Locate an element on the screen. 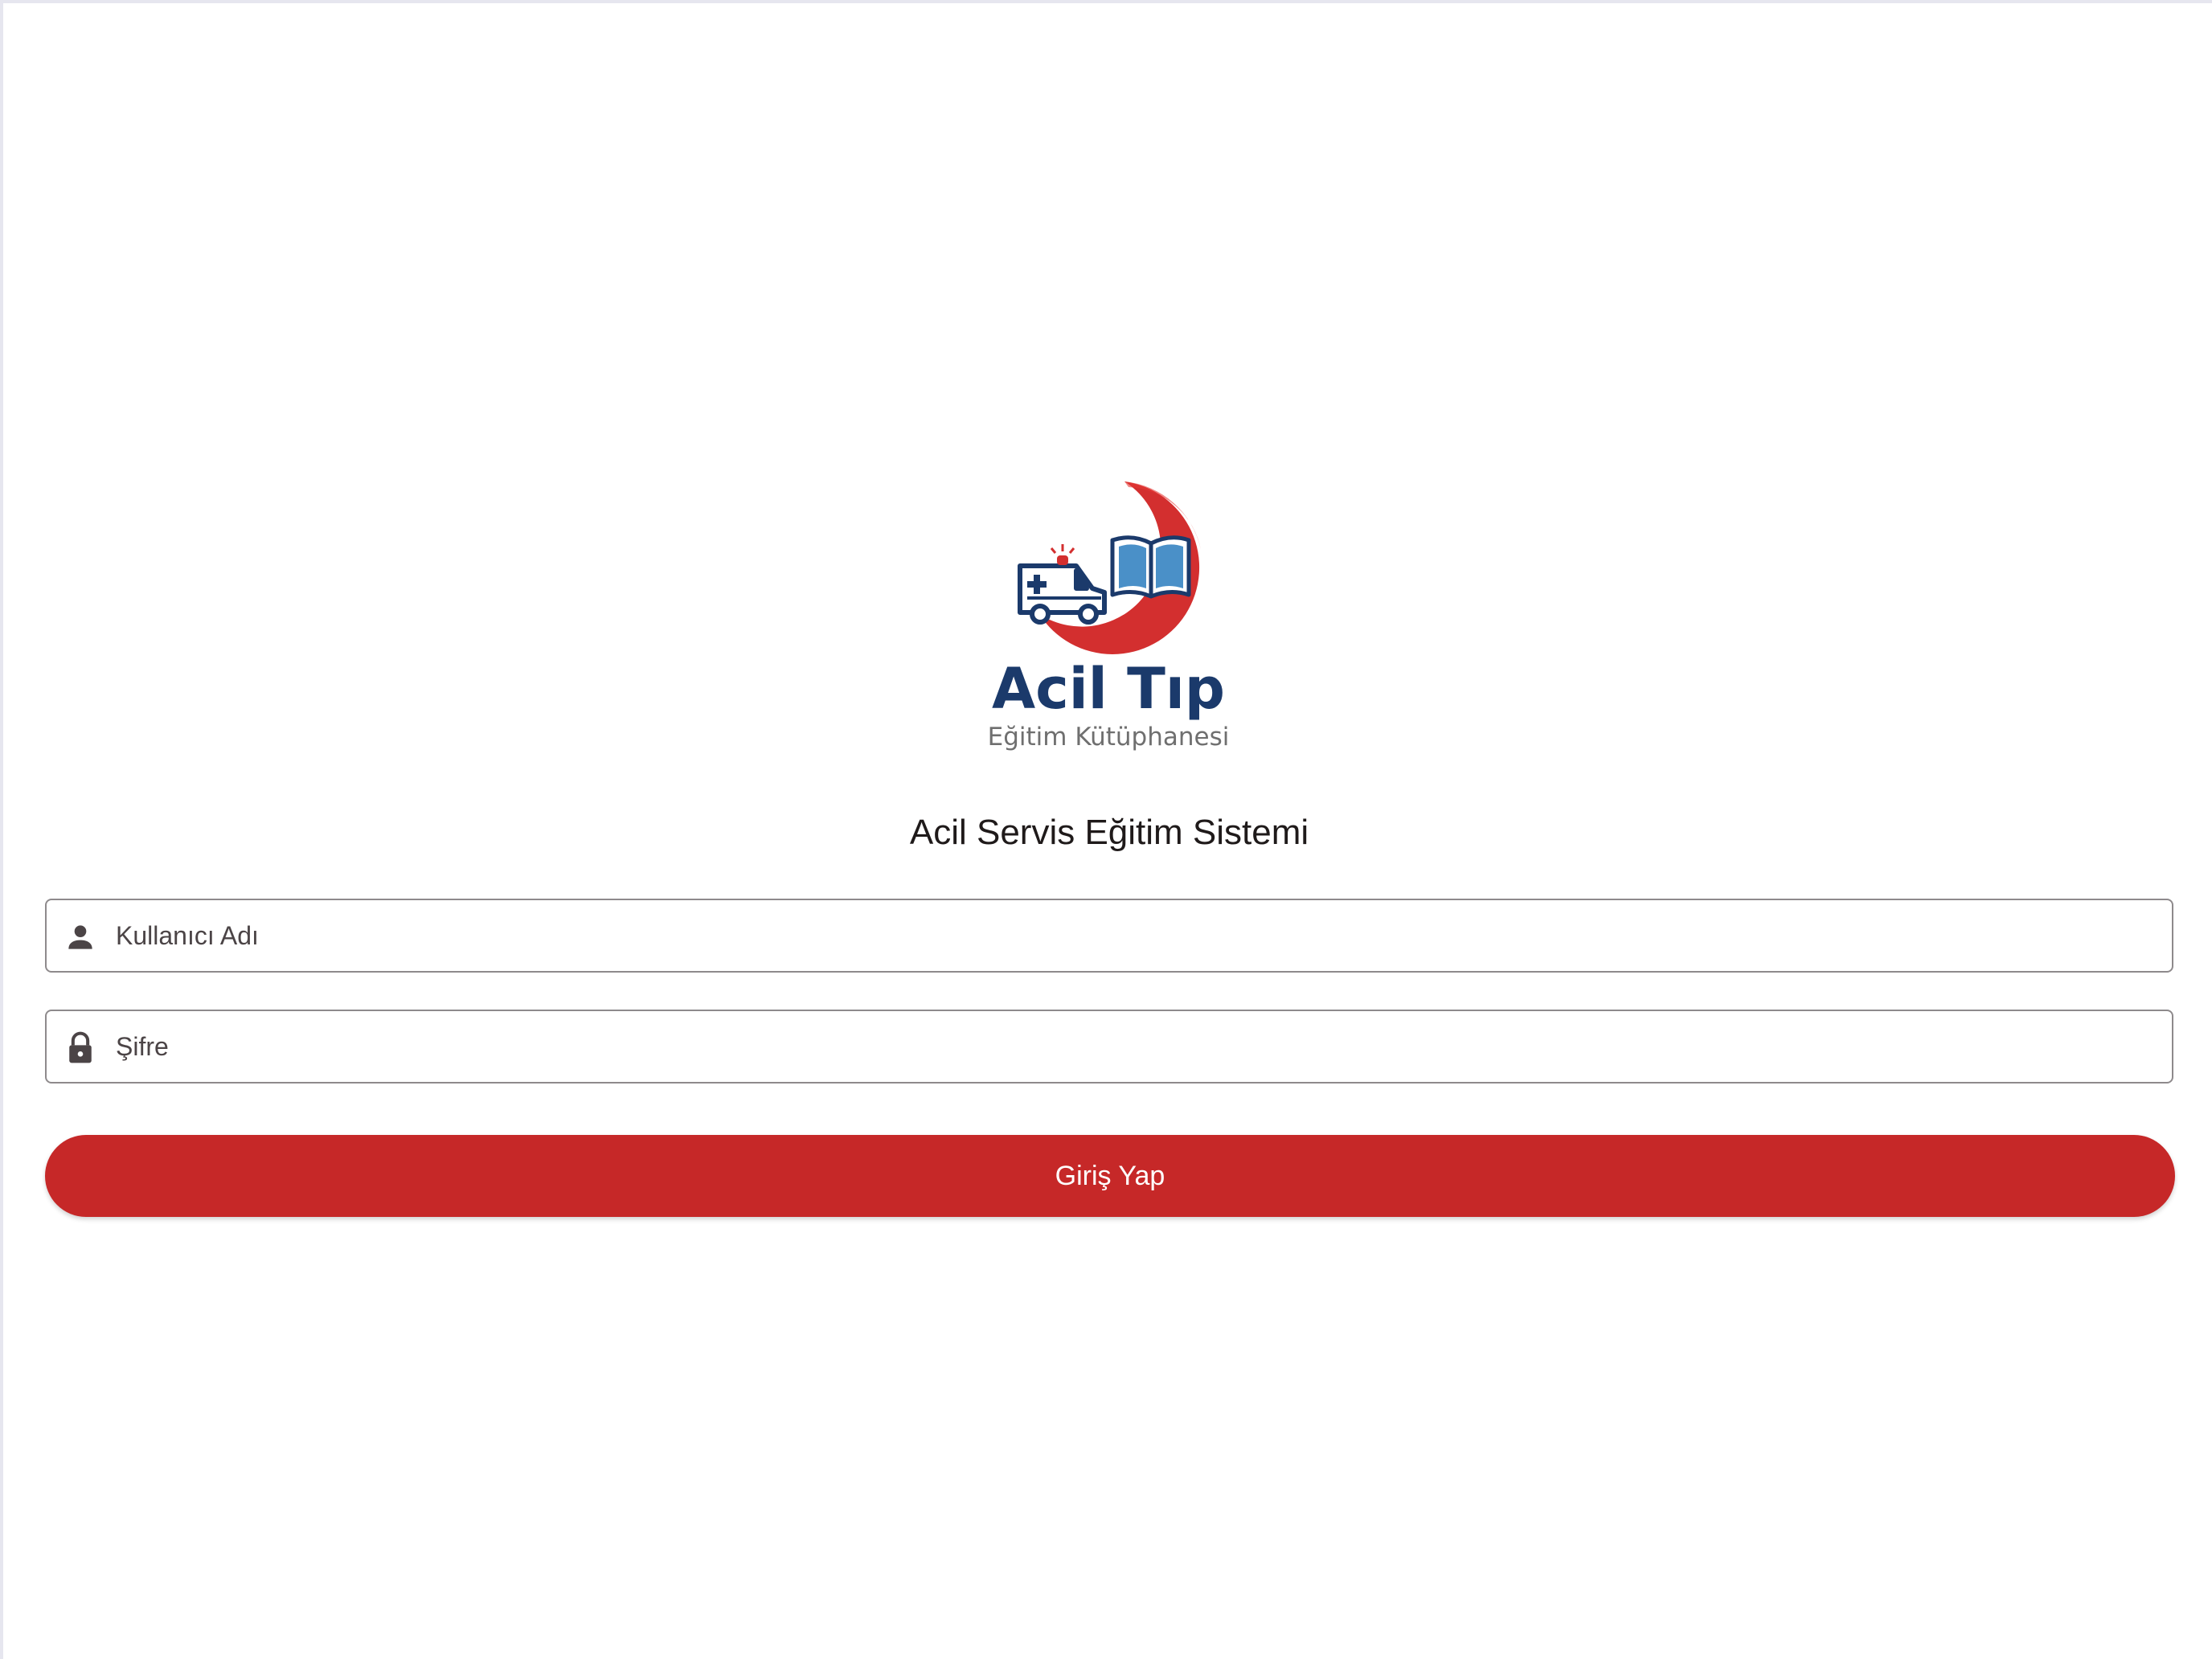 This screenshot has height=1659, width=2212. ambulance-icon is located at coordinates (1062, 594).